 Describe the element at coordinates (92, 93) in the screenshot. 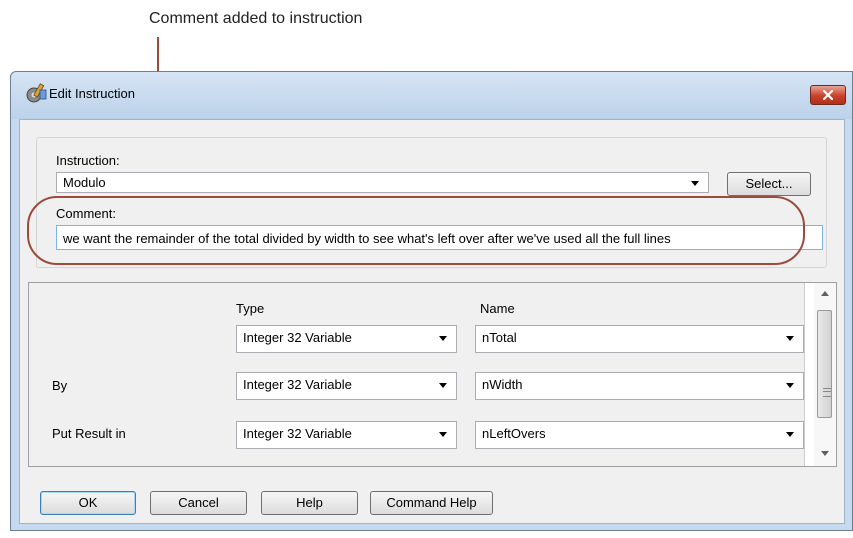

I see `window-title: Edit Instruction` at that location.